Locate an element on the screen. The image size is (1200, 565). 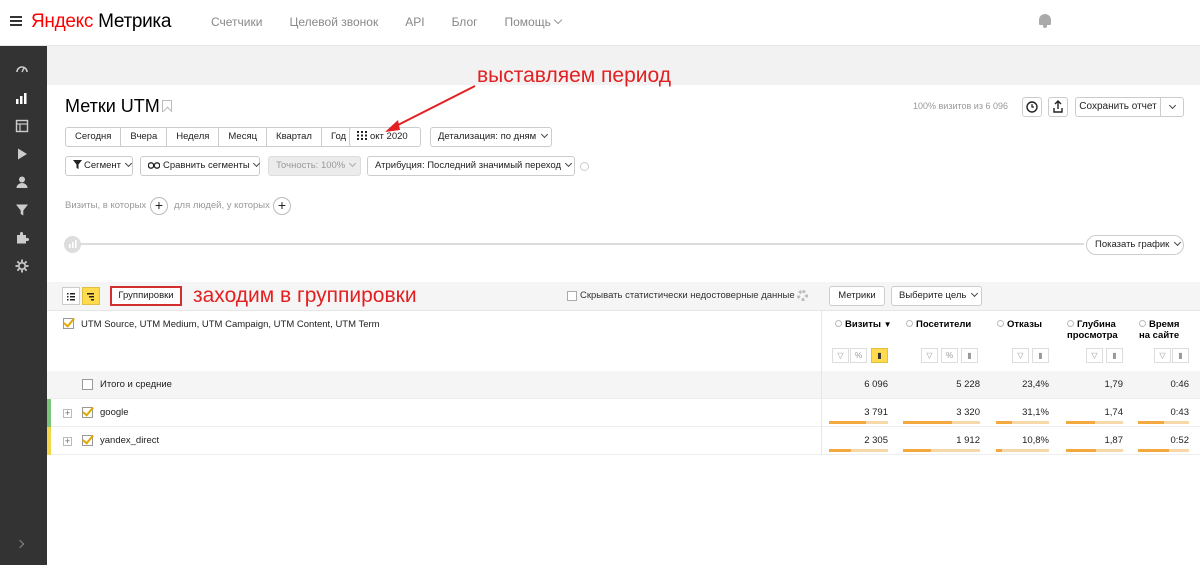
metric-cell: 1,87 is located at coordinates (1114, 440).